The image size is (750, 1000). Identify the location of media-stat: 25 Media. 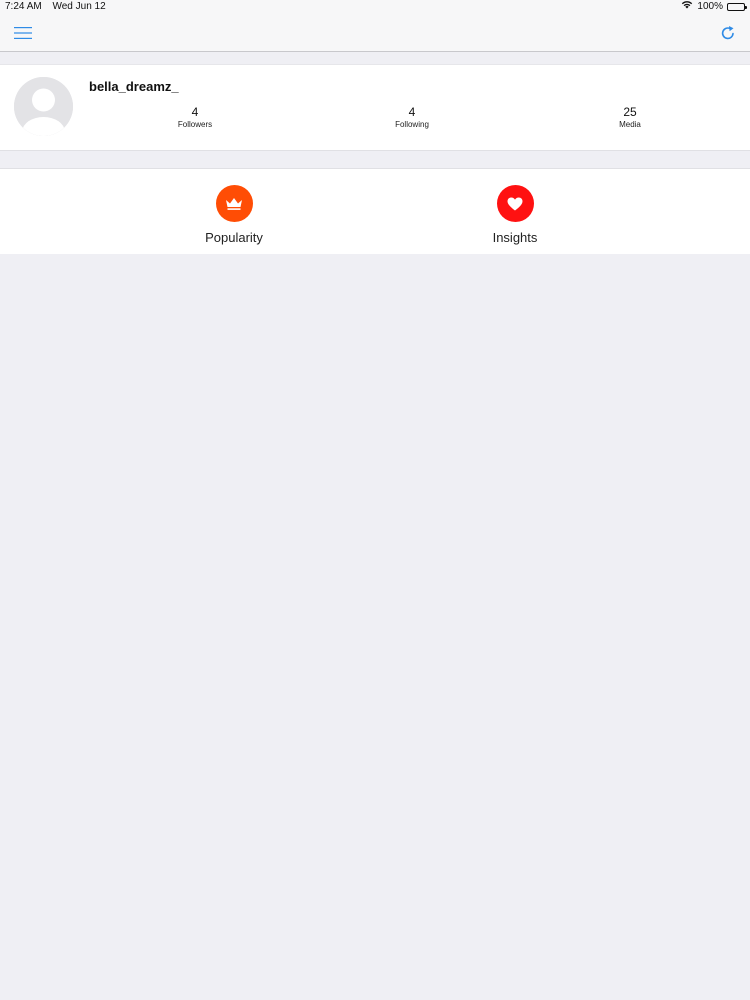
(630, 117).